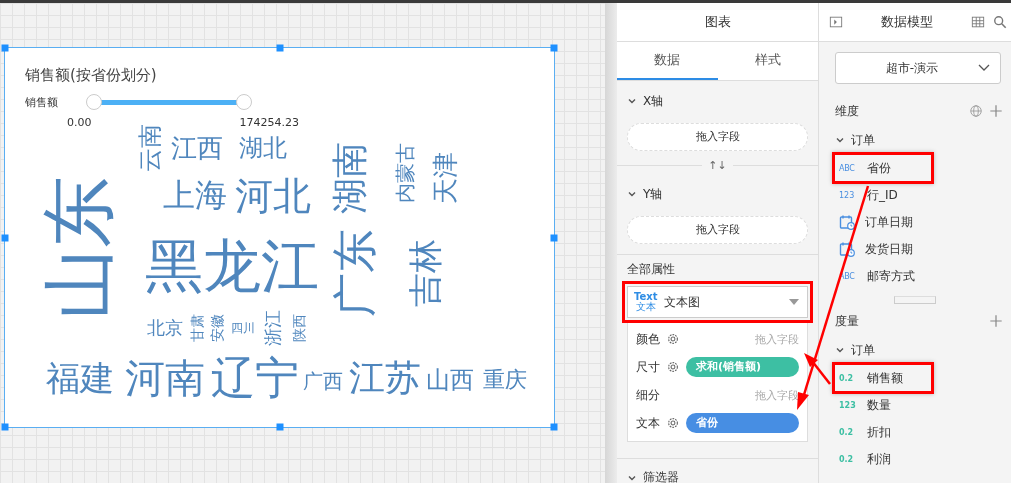  What do you see at coordinates (836, 22) in the screenshot?
I see `panel-toggle-icon` at bounding box center [836, 22].